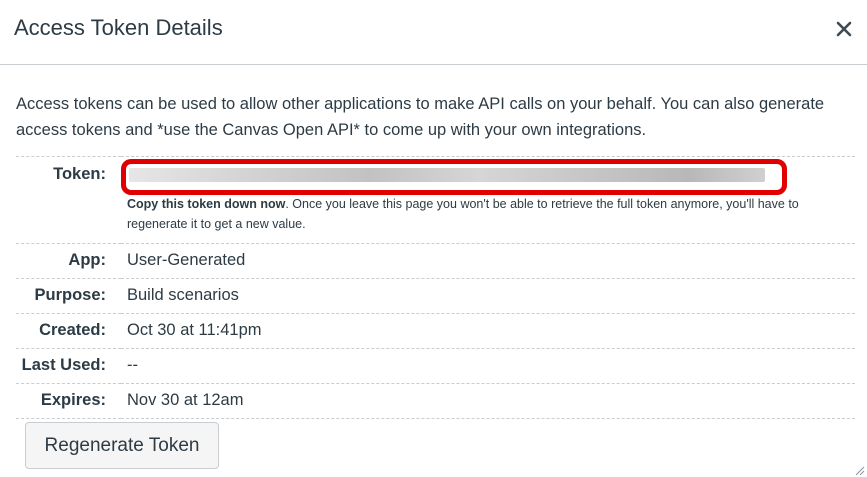 Image resolution: width=867 pixels, height=477 pixels. What do you see at coordinates (68, 401) in the screenshot?
I see `expires-label: Expires:` at bounding box center [68, 401].